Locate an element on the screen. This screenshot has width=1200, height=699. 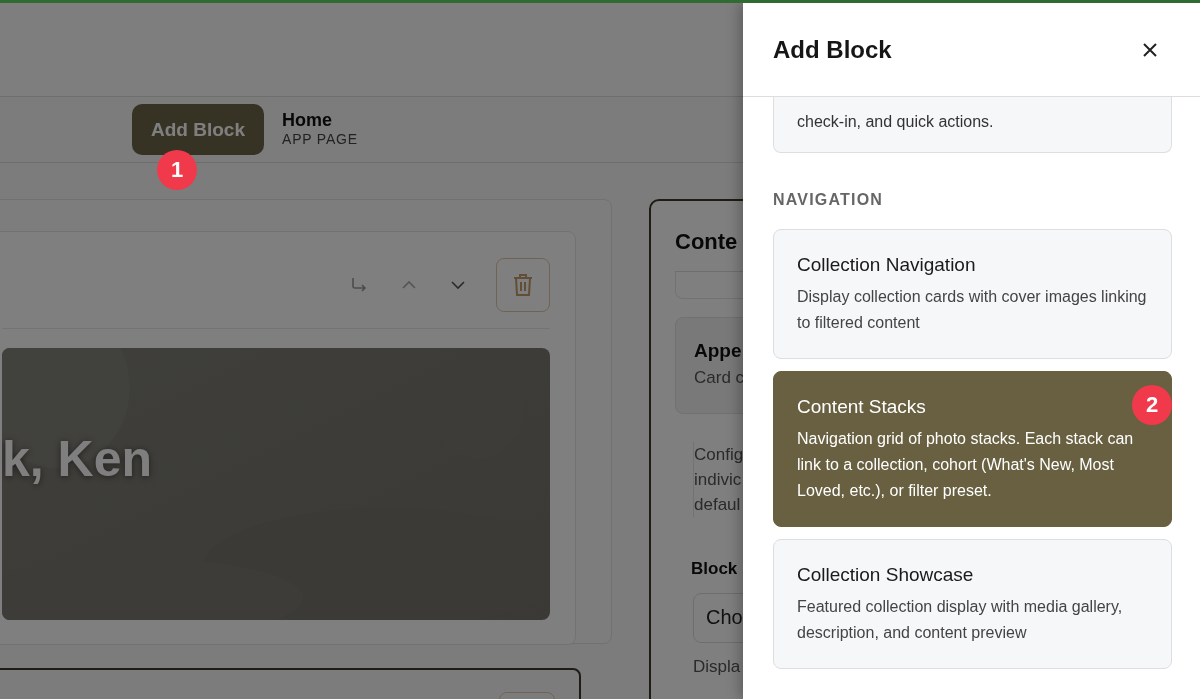
block-title: Collection Navigation is located at coordinates (887, 265).